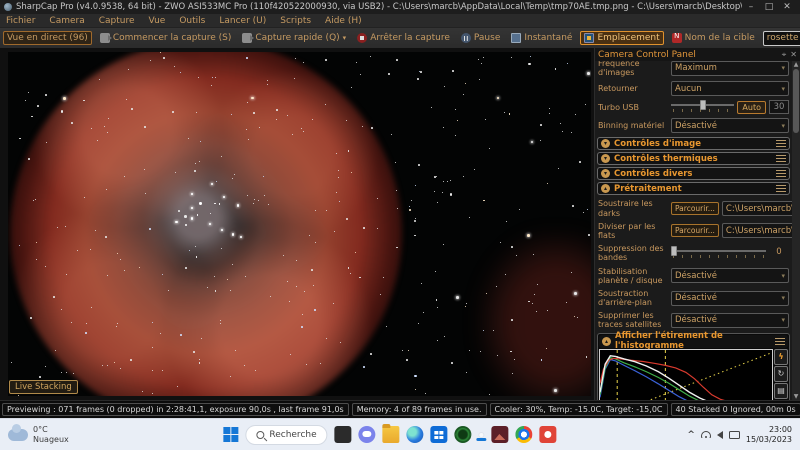 The image size is (800, 450). What do you see at coordinates (769, 435) in the screenshot?
I see `taskbar-clock: 23:00 15/03/2023` at bounding box center [769, 435].